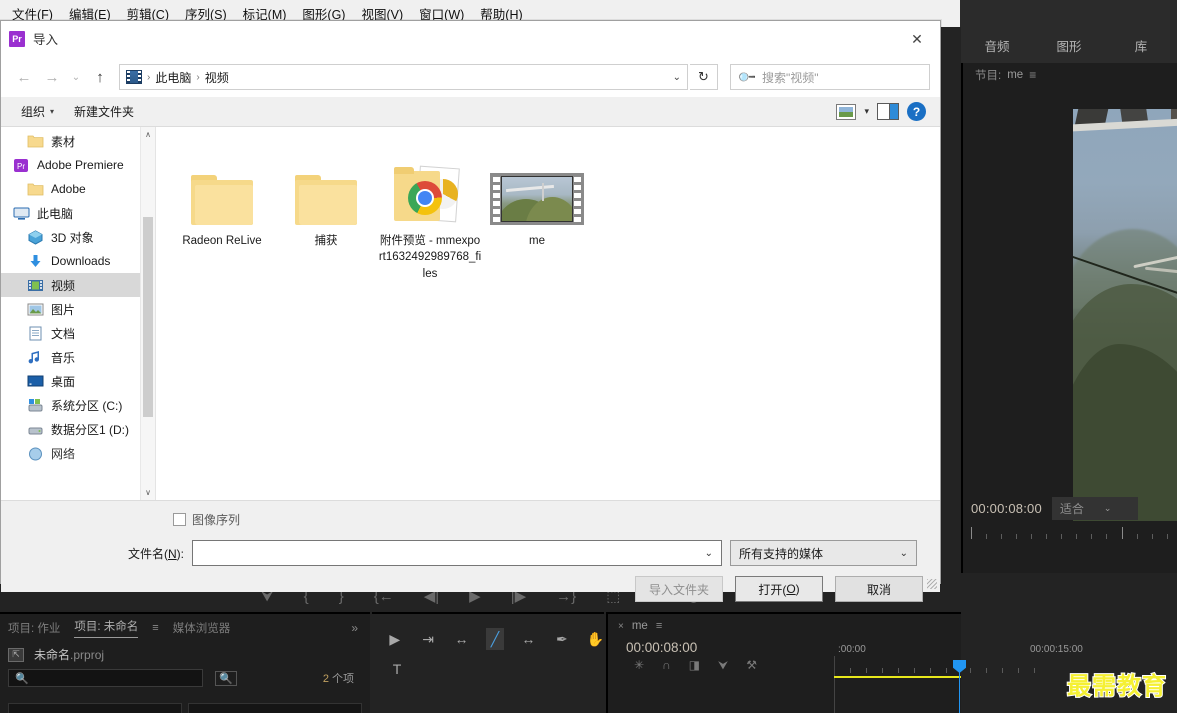 The image size is (1177, 713). What do you see at coordinates (824, 553) in the screenshot?
I see `filetype-select: 所有支持的媒体 ⌄` at bounding box center [824, 553].